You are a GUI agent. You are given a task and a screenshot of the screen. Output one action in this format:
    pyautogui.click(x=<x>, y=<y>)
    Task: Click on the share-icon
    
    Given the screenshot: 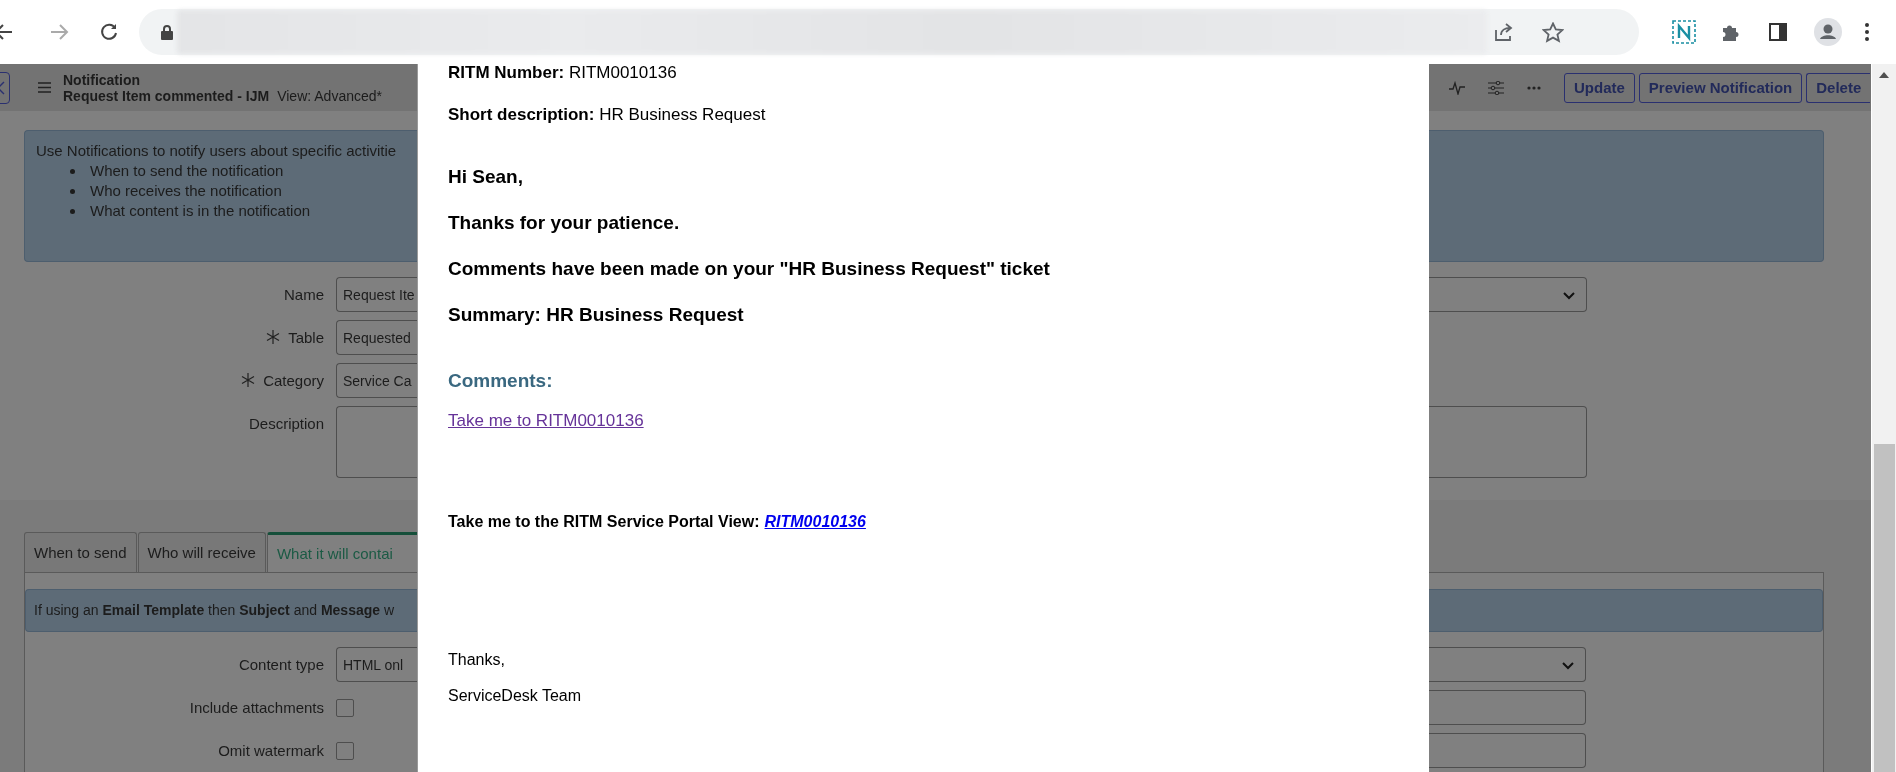 What is the action you would take?
    pyautogui.click(x=1504, y=32)
    